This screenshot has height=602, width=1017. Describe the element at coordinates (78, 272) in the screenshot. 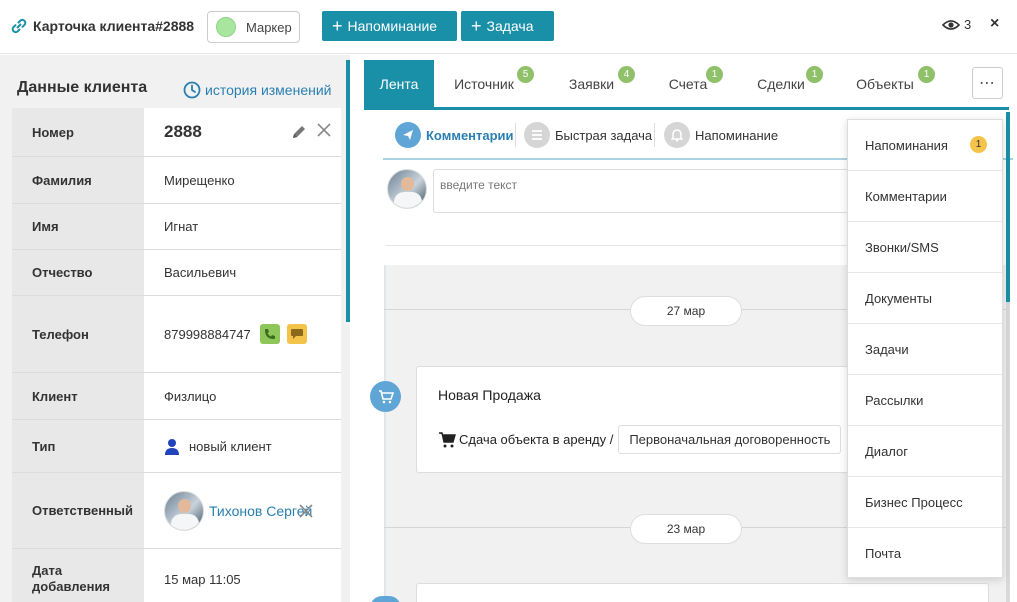

I see `field-label: Отчество` at that location.